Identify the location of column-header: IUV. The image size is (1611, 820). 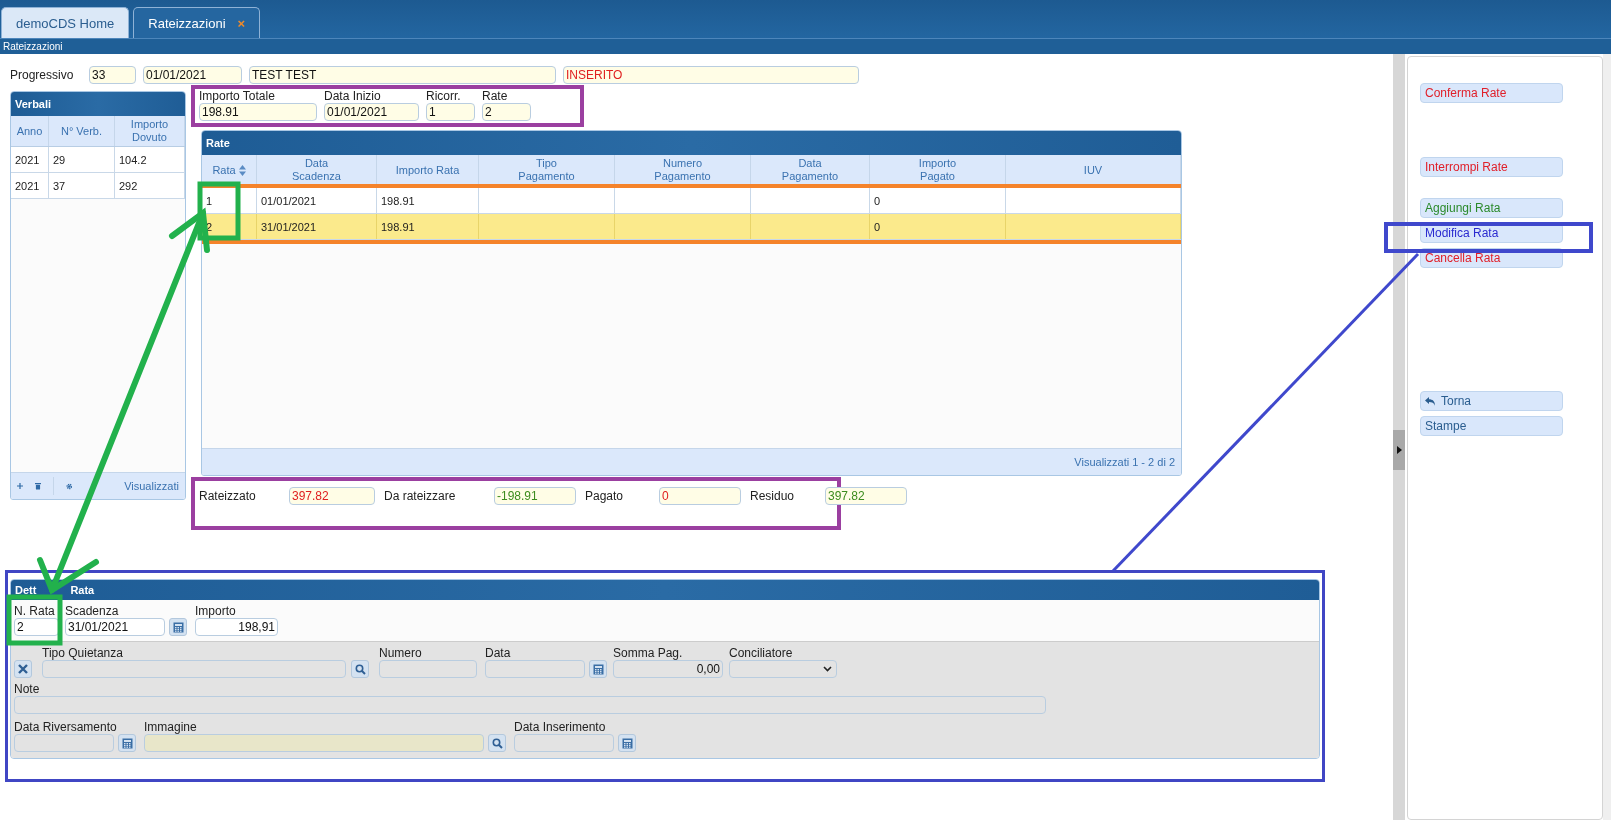
(1093, 170).